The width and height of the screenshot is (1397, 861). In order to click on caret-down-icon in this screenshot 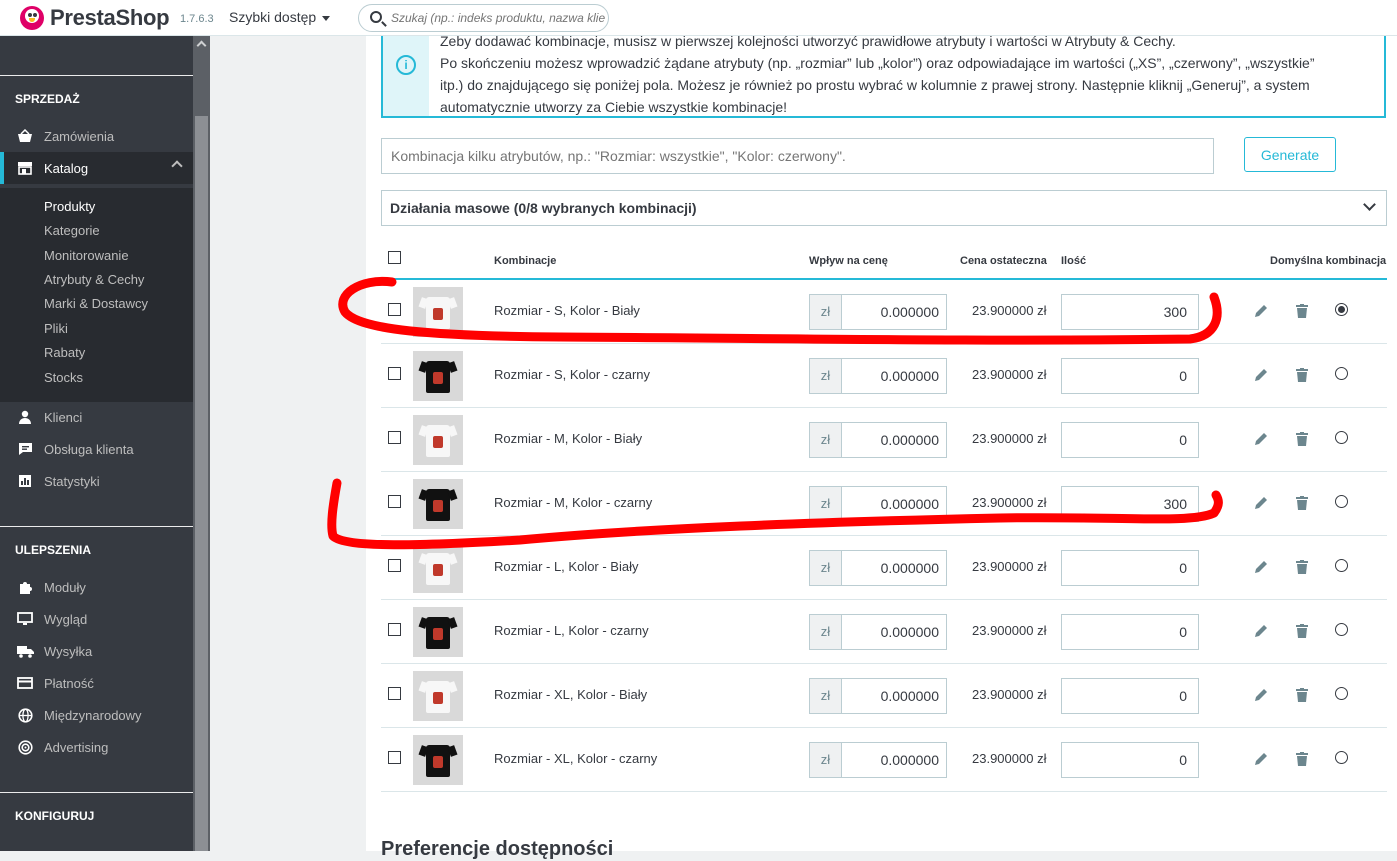, I will do `click(326, 18)`.